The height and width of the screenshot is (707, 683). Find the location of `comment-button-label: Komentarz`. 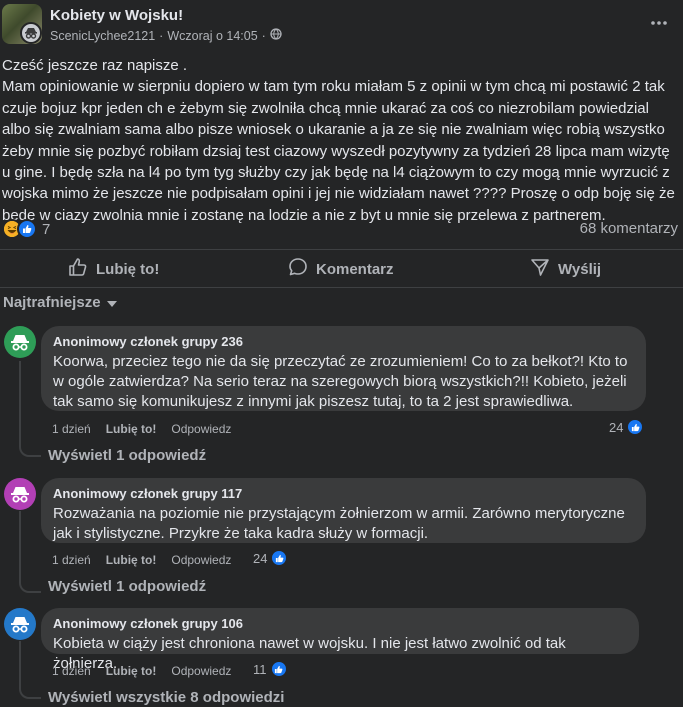

comment-button-label: Komentarz is located at coordinates (355, 269).